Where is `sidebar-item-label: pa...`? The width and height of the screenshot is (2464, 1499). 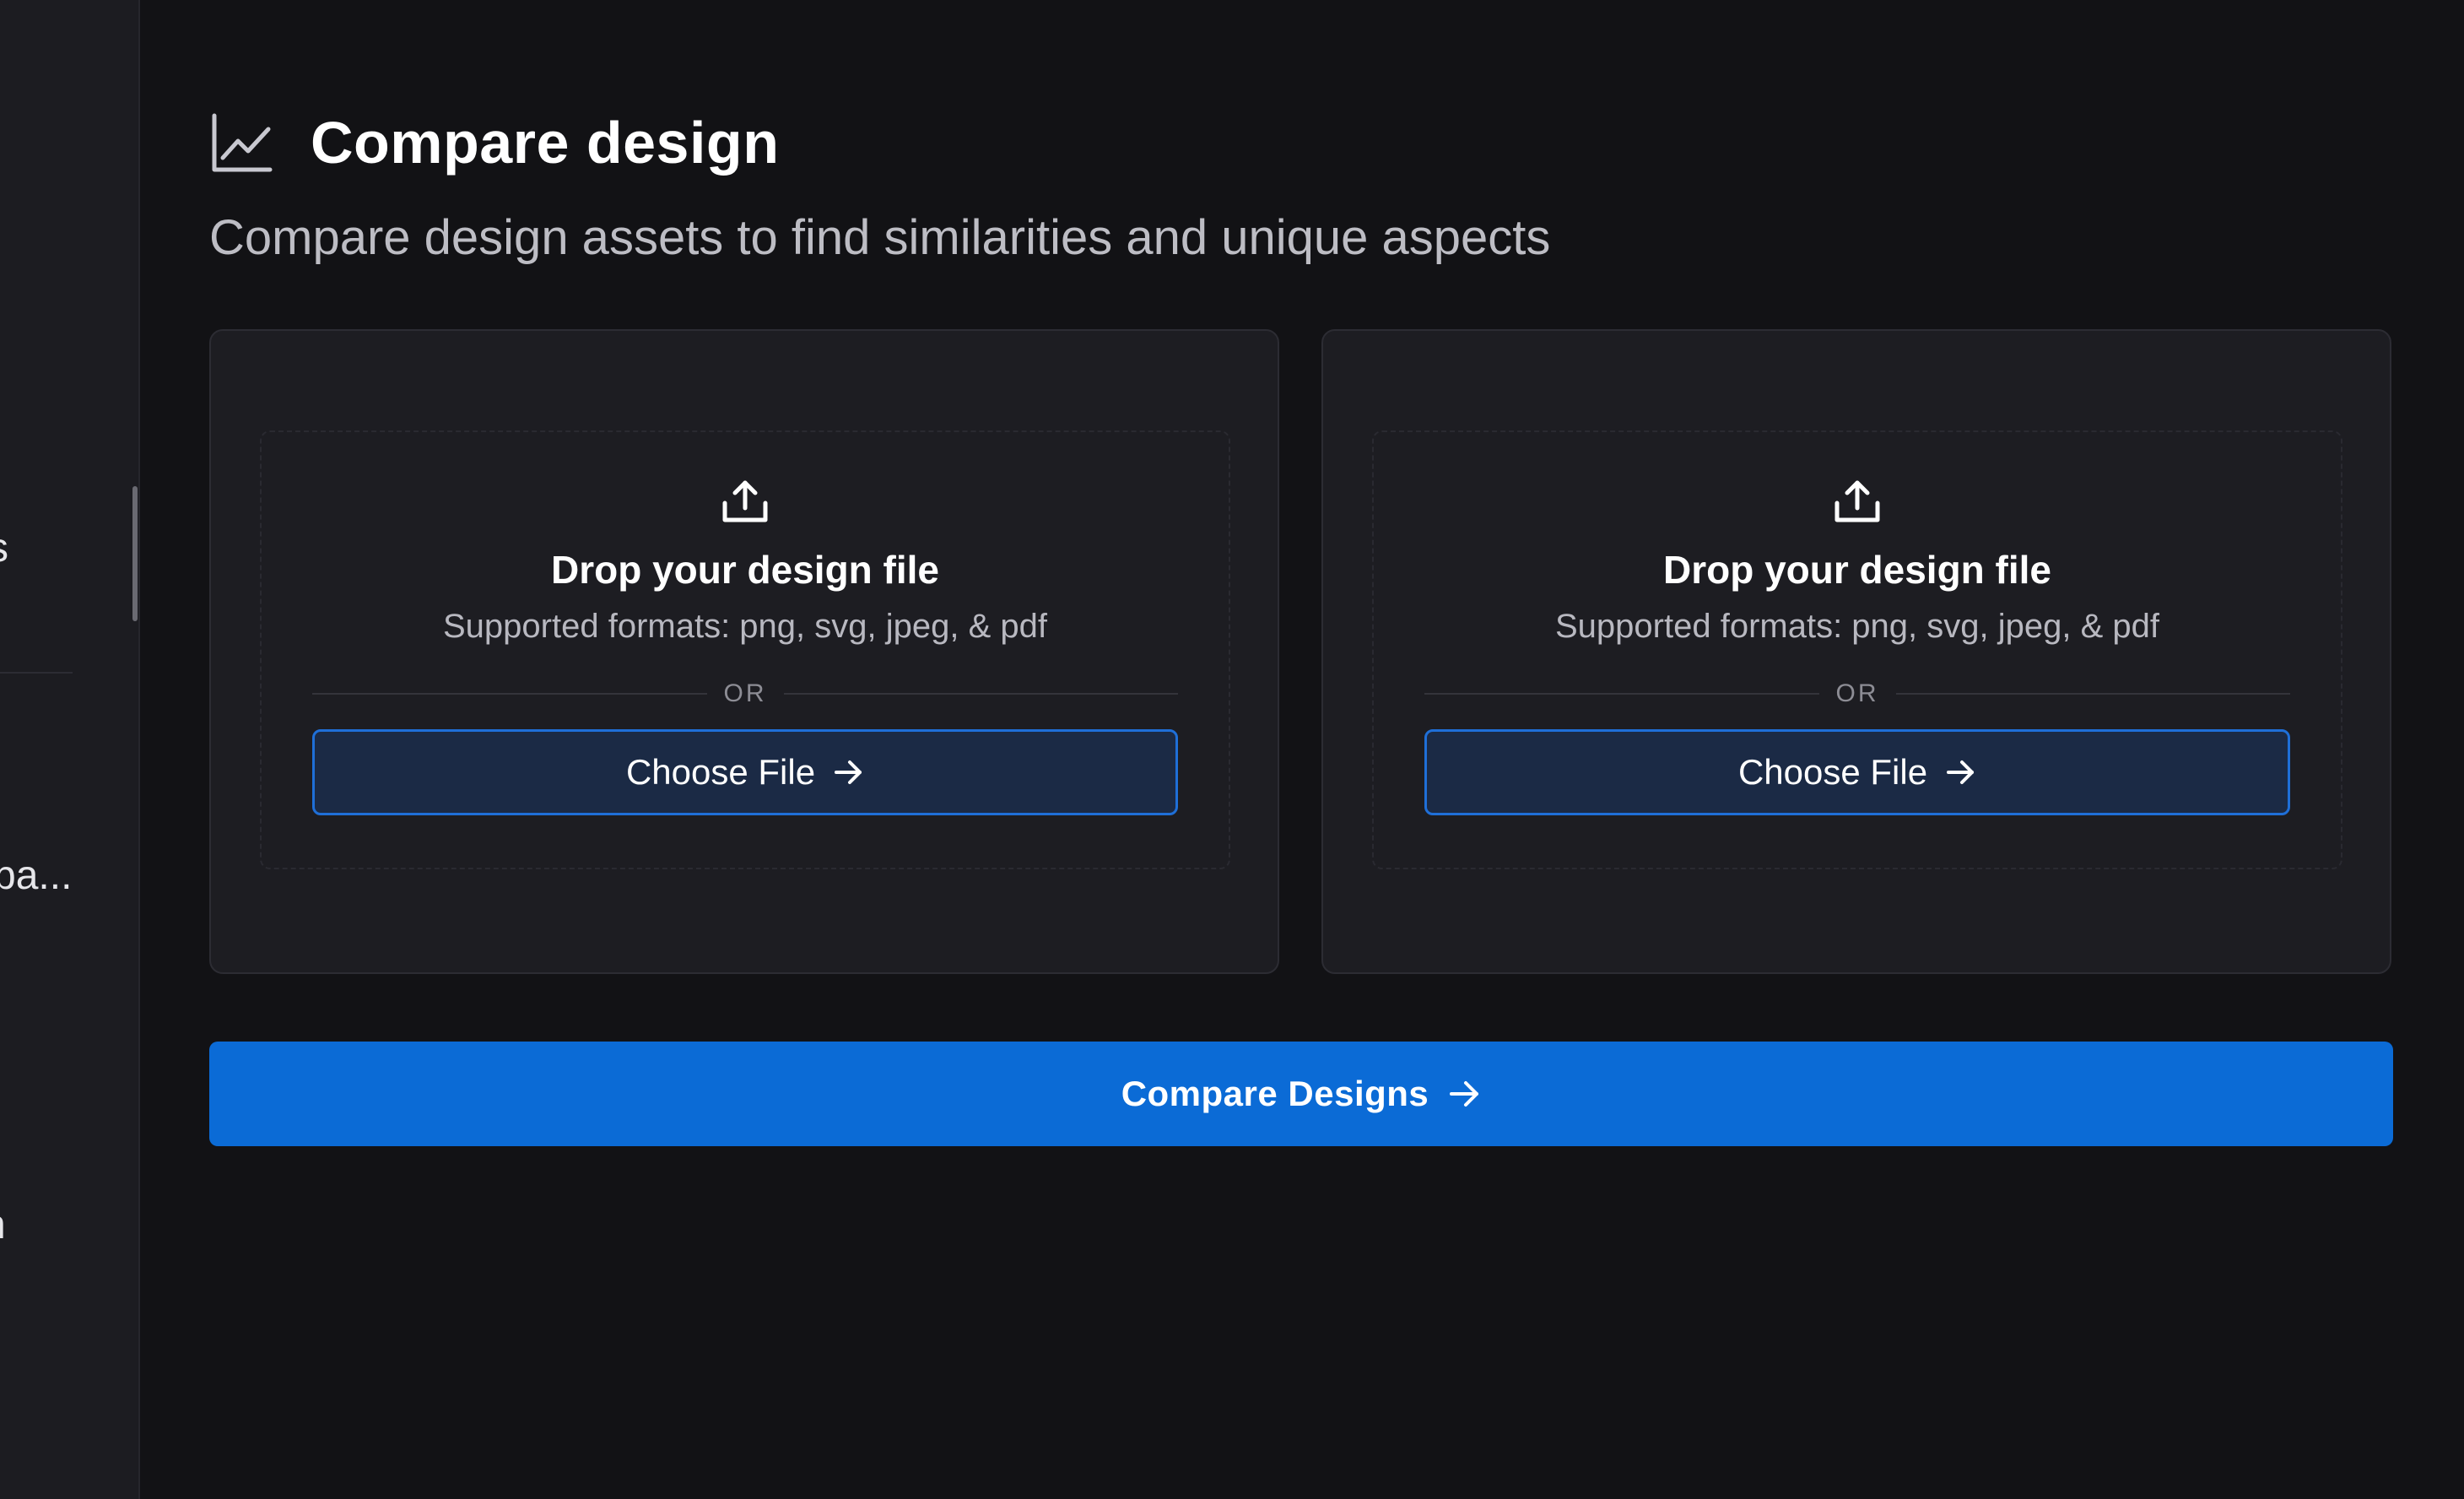 sidebar-item-label: pa... is located at coordinates (36, 876).